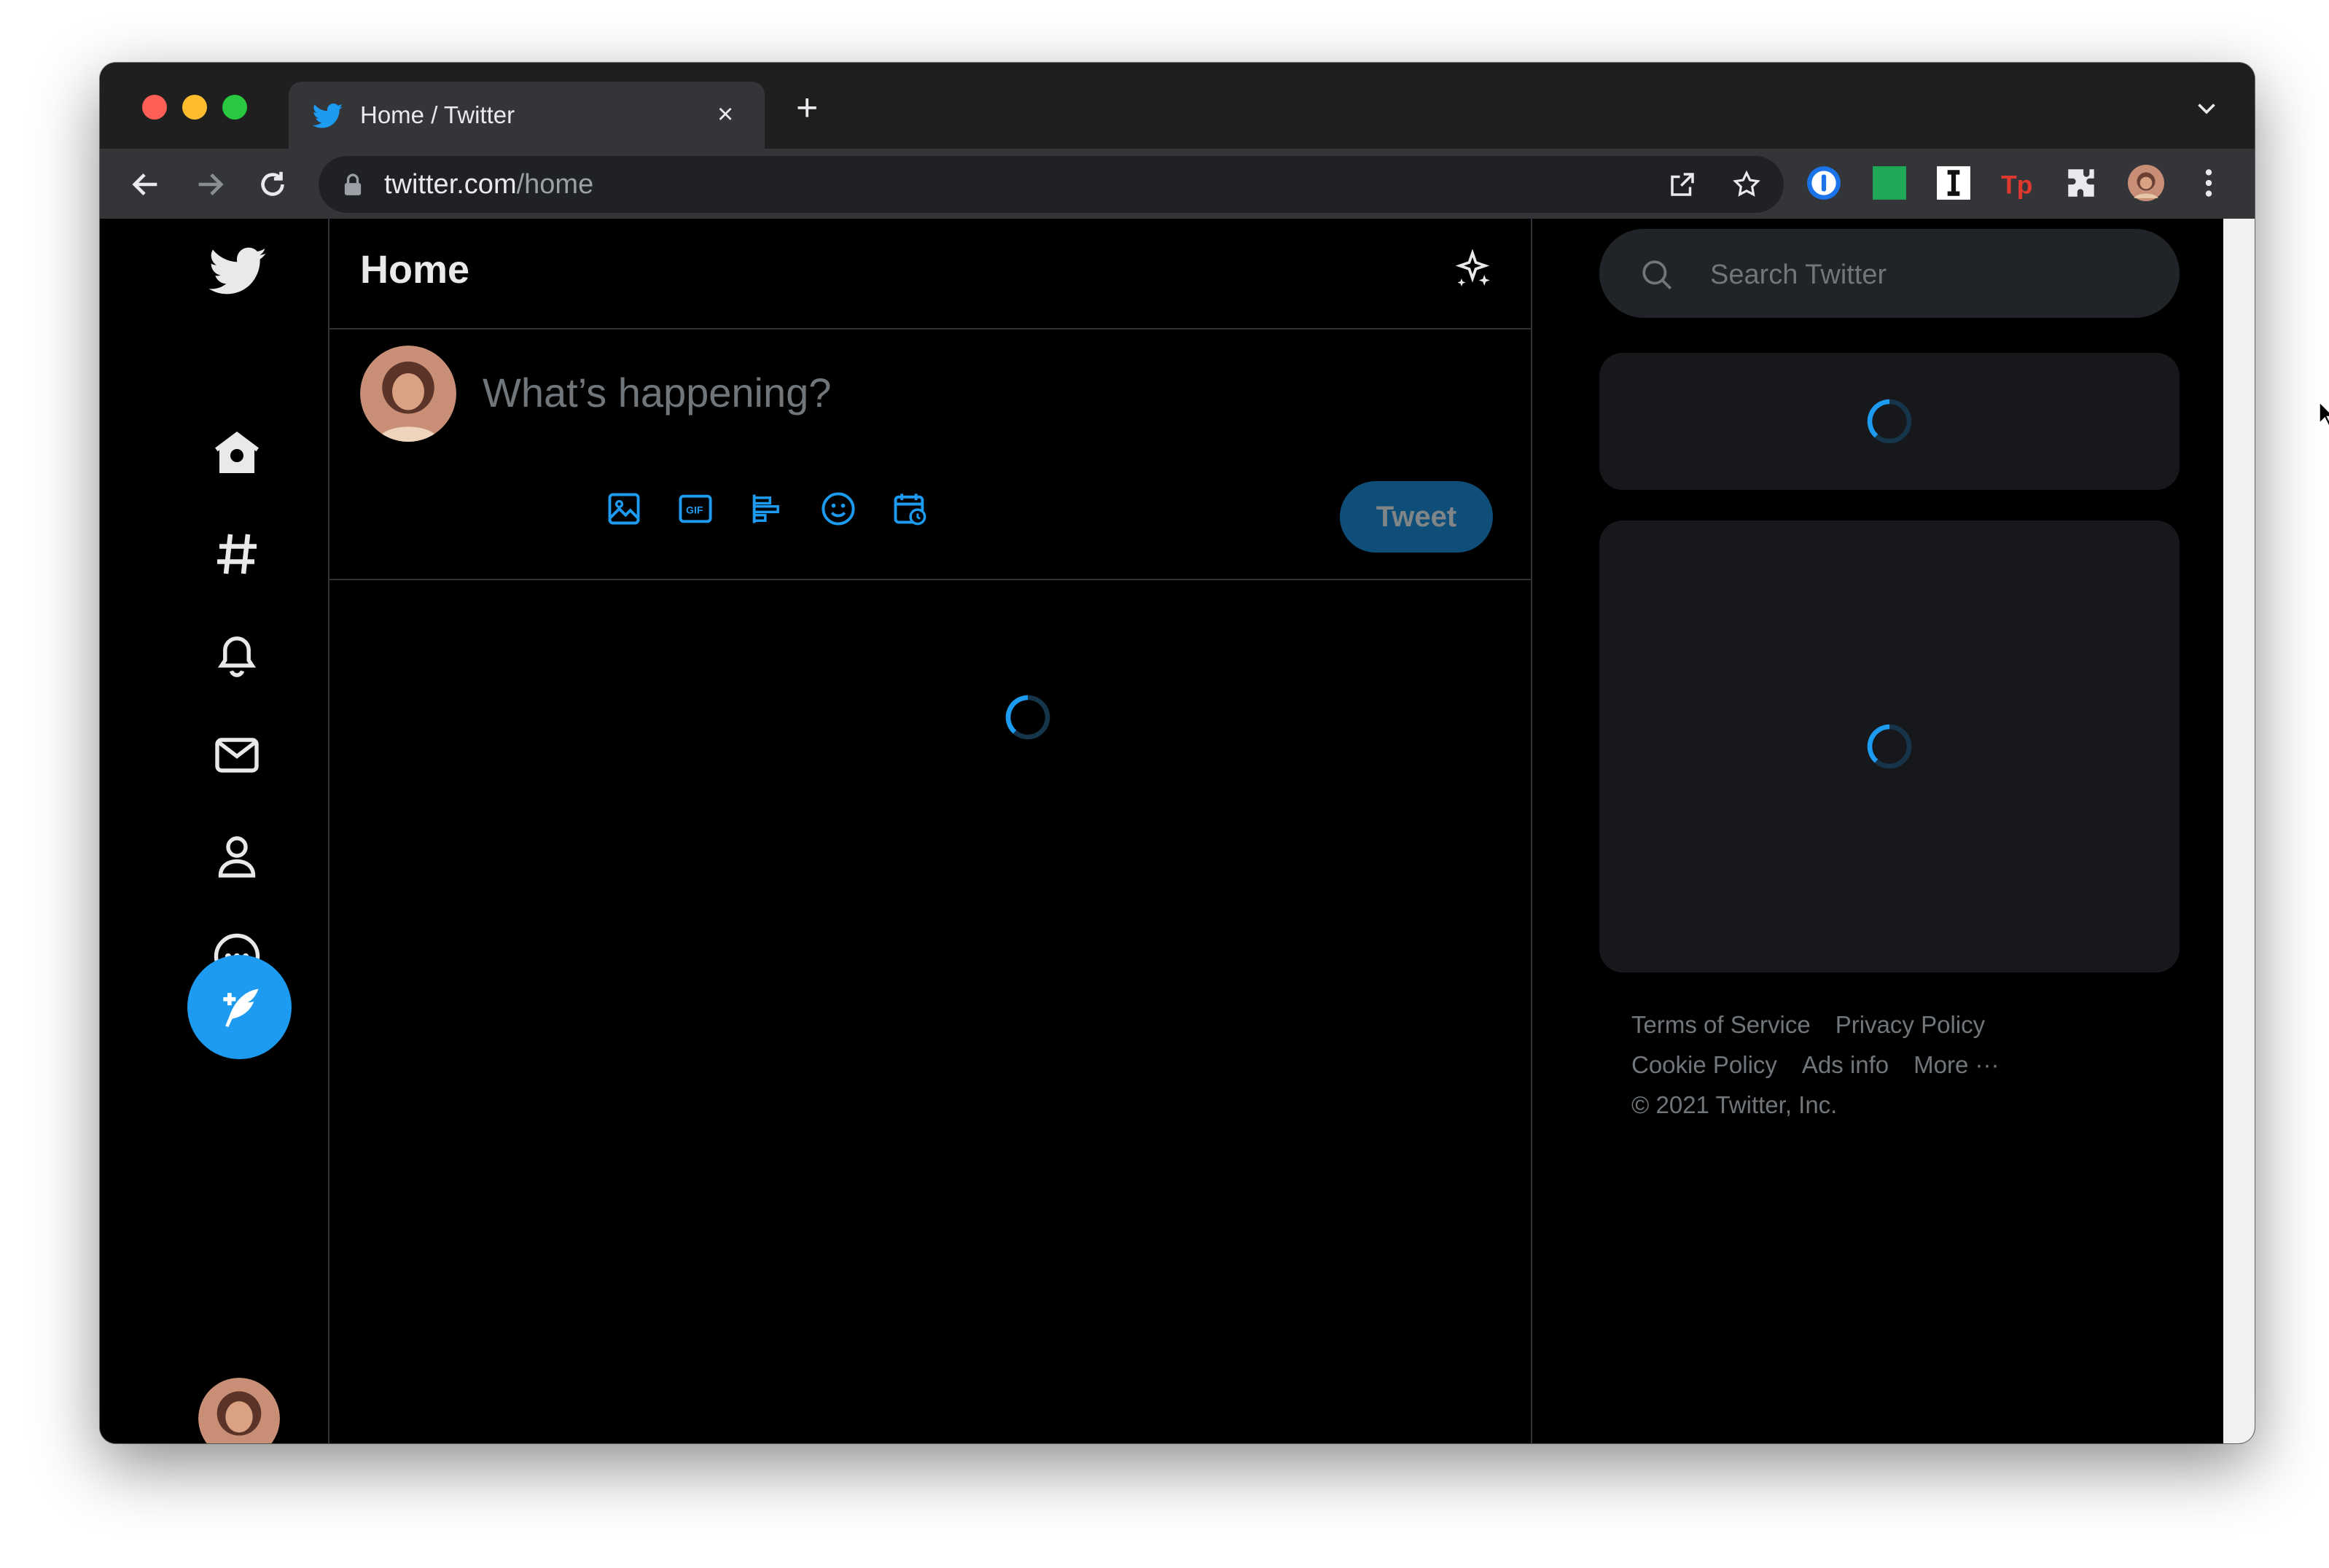  I want to click on lock-icon, so click(353, 184).